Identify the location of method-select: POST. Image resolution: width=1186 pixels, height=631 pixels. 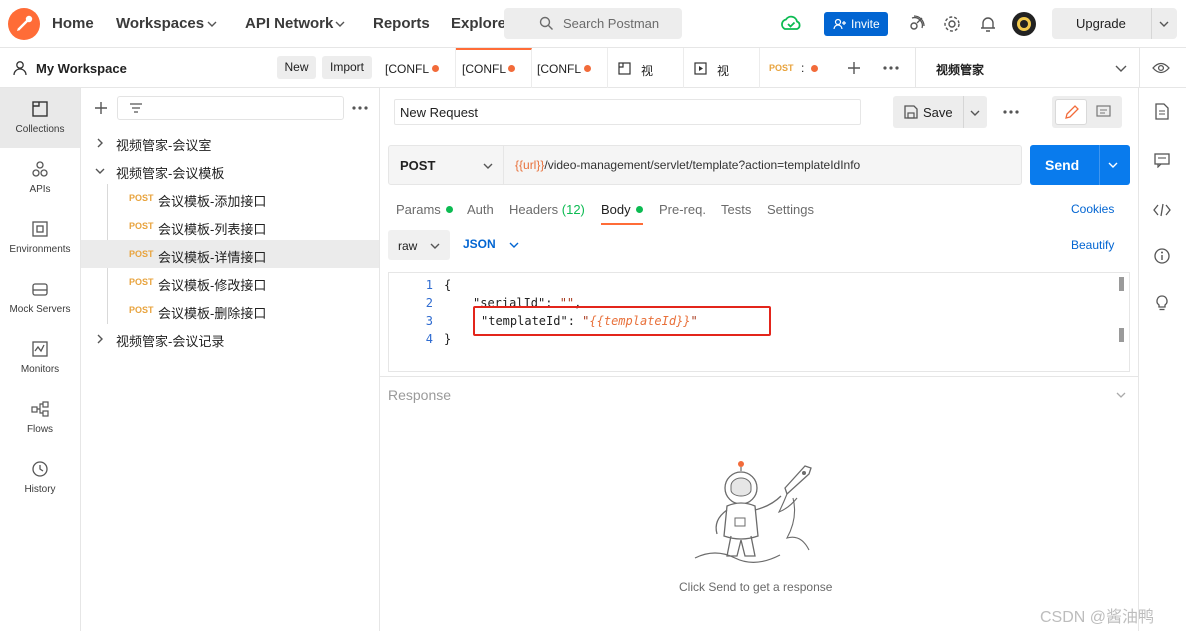
(446, 165).